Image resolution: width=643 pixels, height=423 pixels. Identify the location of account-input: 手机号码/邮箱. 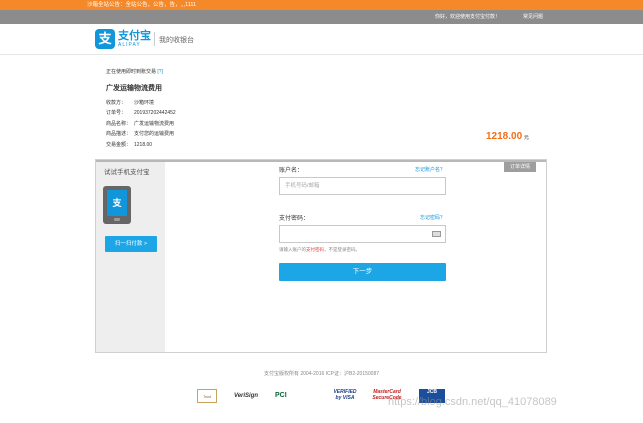
(362, 186).